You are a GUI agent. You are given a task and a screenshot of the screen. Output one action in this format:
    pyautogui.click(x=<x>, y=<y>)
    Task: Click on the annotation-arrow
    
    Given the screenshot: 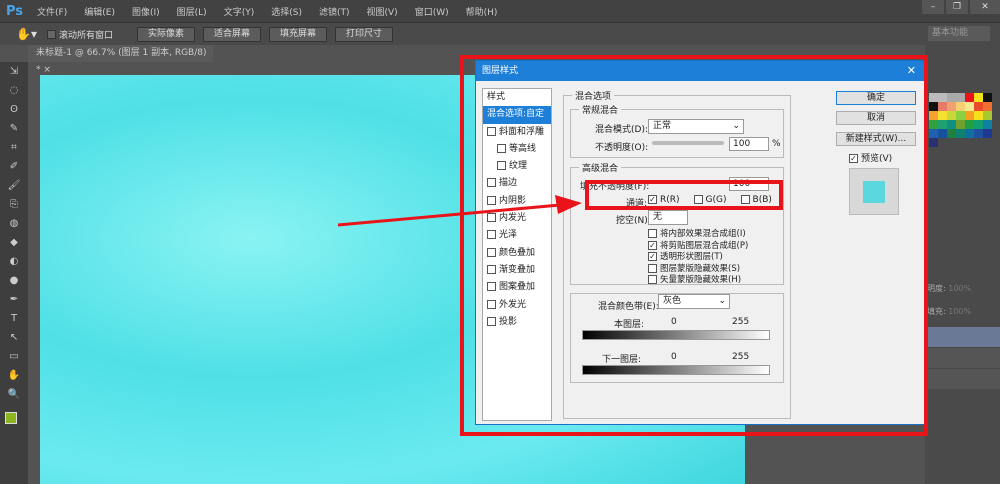 What is the action you would take?
    pyautogui.click(x=459, y=211)
    